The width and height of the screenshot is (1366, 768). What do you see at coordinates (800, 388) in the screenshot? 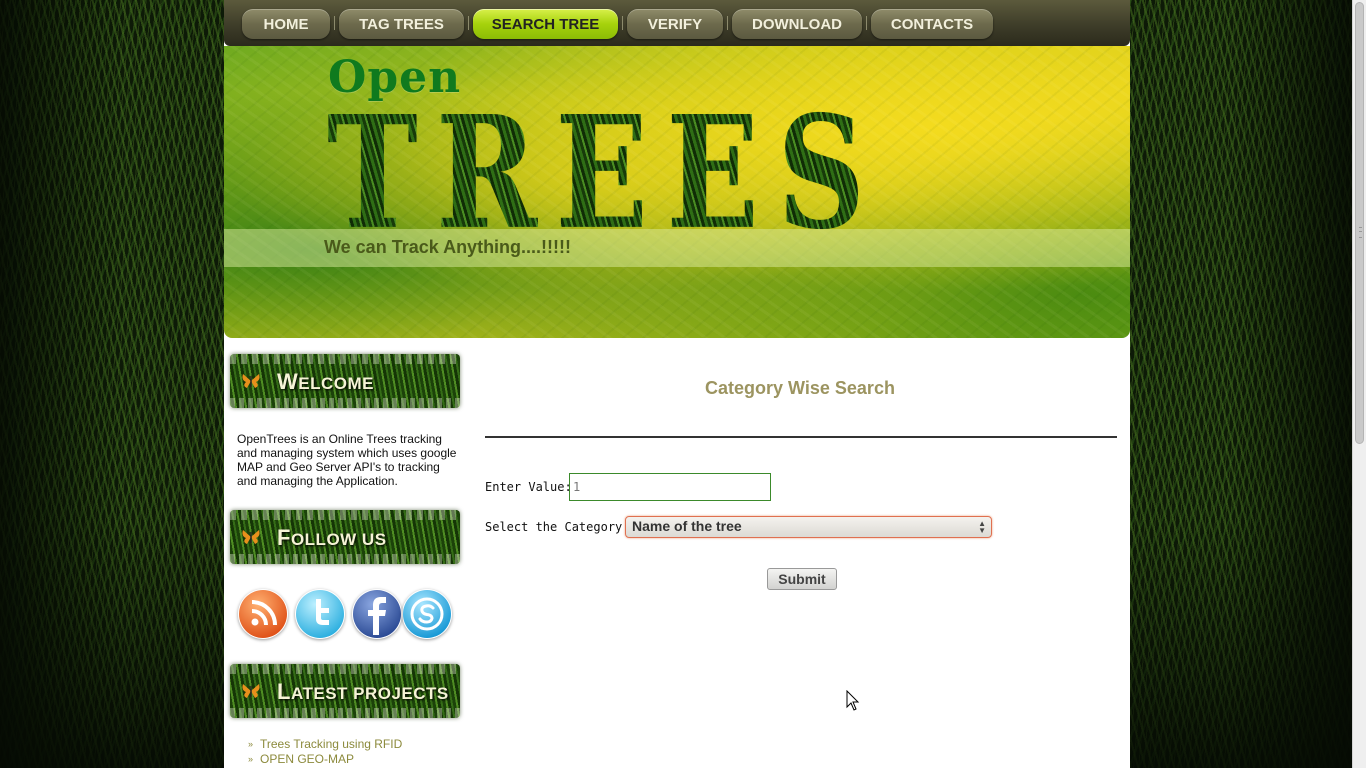
I see `page-title: Category Wise Search` at bounding box center [800, 388].